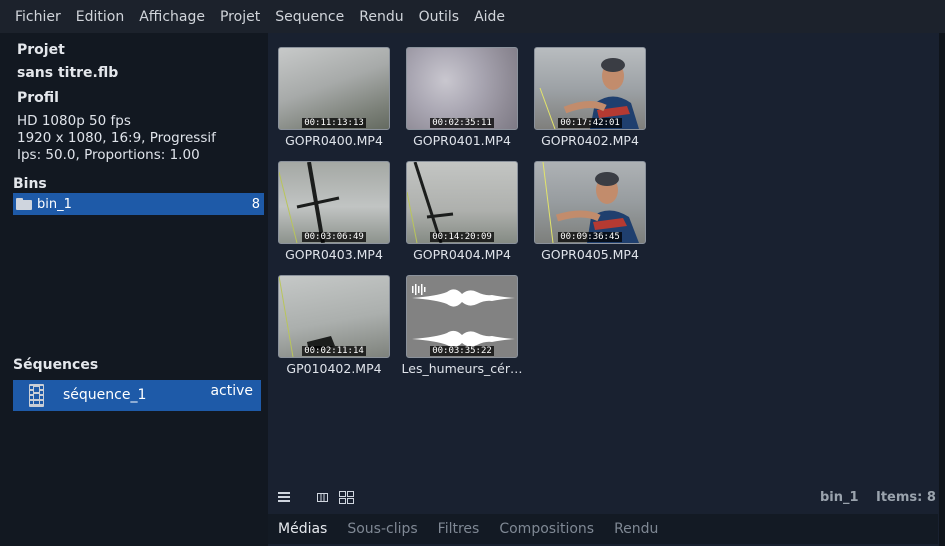 The image size is (945, 546). Describe the element at coordinates (68, 73) in the screenshot. I see `project-file-name: sans titre.flb` at that location.